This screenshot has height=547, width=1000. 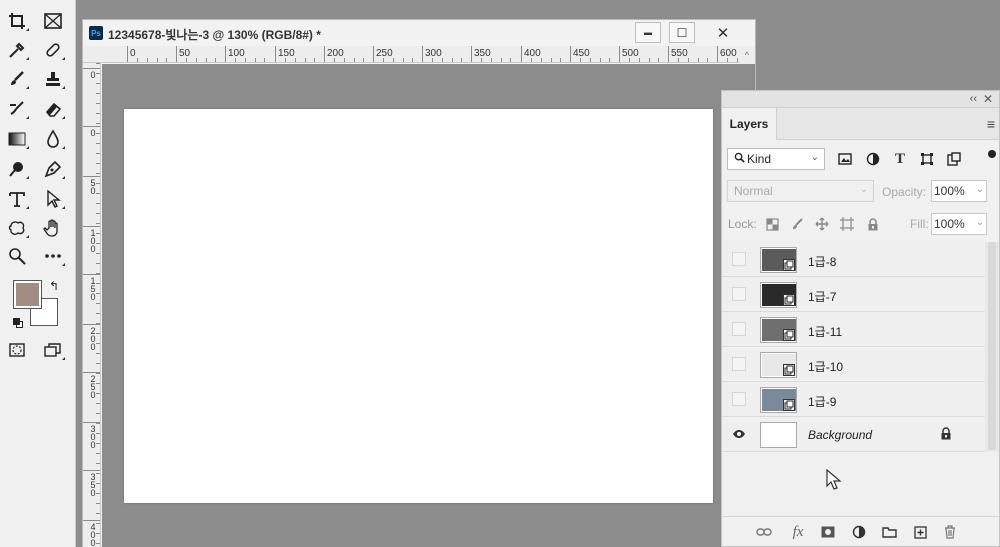 I want to click on lock-position-icon, so click(x=822, y=224).